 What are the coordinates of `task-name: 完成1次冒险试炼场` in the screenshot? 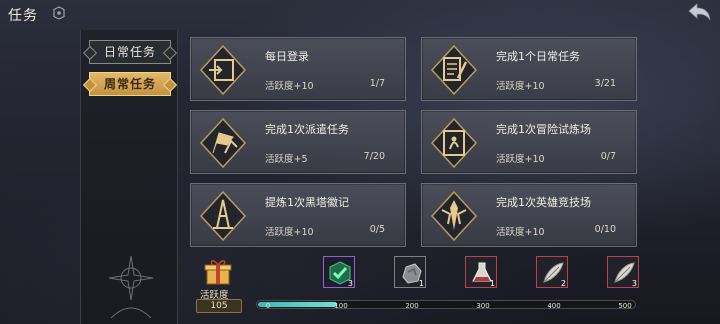 It's located at (543, 129).